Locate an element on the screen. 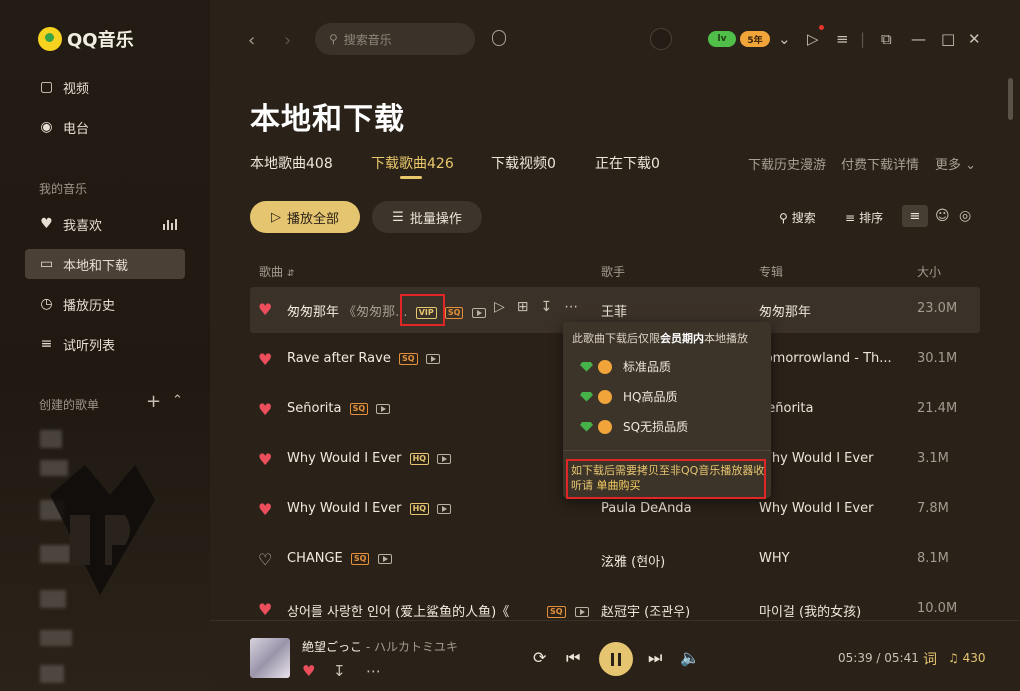 Image resolution: width=1020 pixels, height=691 pixels. sidebar-item-local-download: ▭ 本地和下载 is located at coordinates (105, 264).